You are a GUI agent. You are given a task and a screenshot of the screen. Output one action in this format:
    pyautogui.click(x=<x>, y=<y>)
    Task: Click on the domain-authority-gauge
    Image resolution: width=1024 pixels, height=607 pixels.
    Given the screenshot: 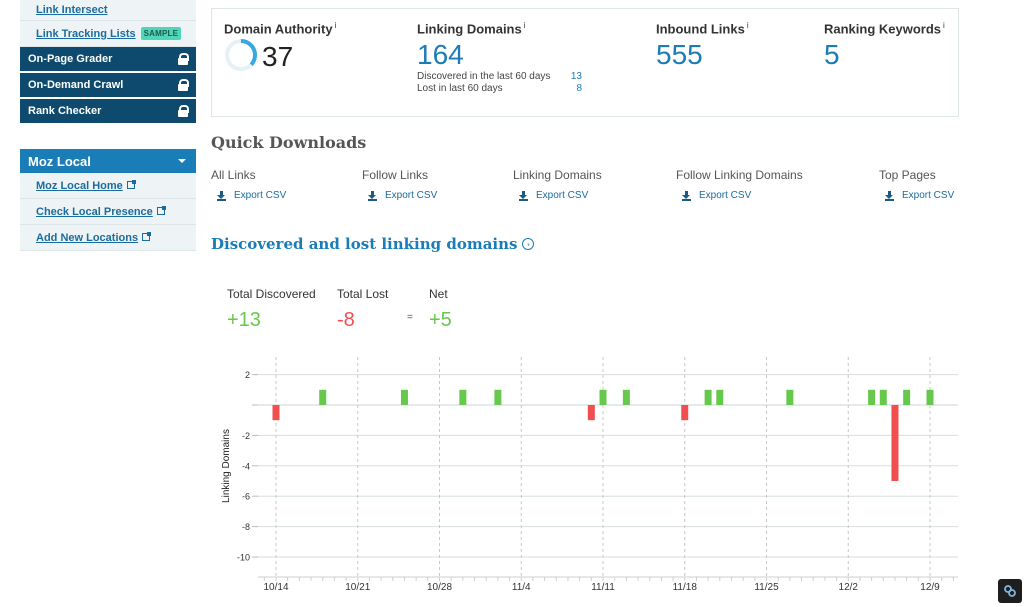 What is the action you would take?
    pyautogui.click(x=241, y=55)
    